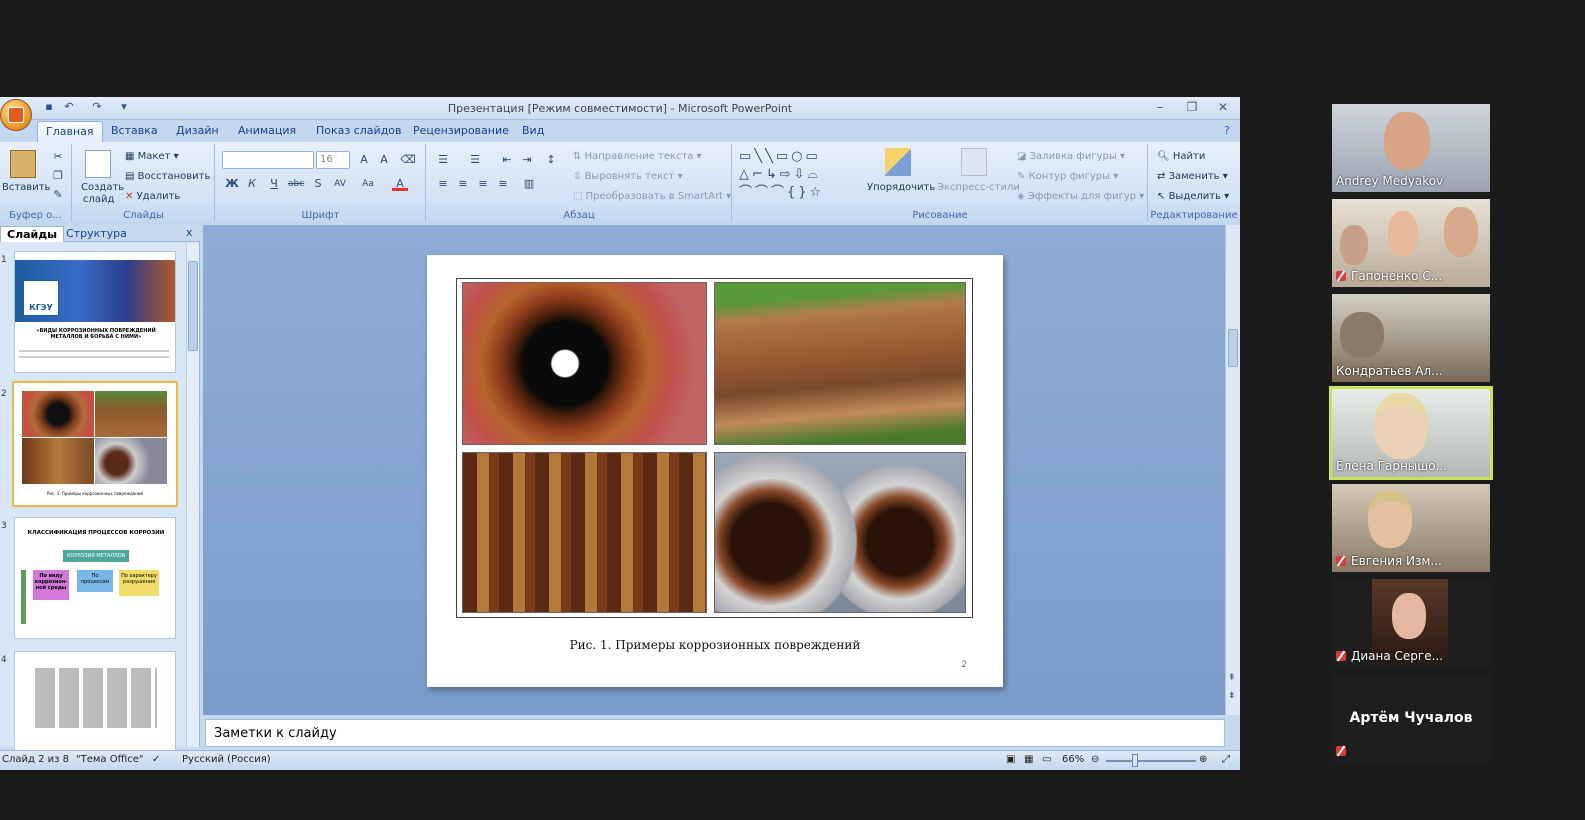 The image size is (1585, 820). I want to click on zoom-slider-thumb, so click(1135, 760).